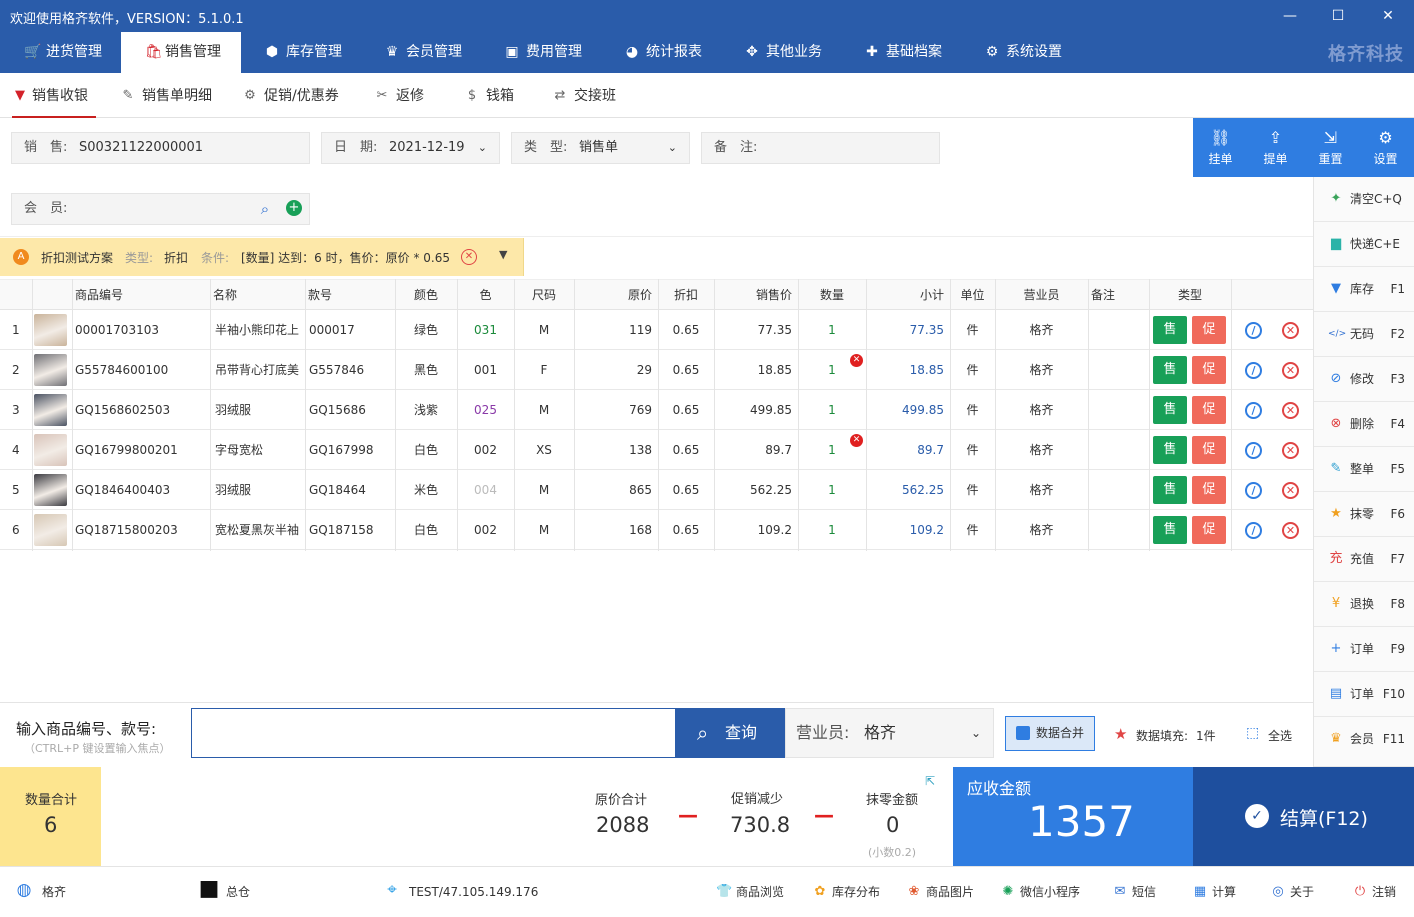 This screenshot has width=1414, height=917. Describe the element at coordinates (1290, 16) in the screenshot. I see `minimize-icon: —` at that location.